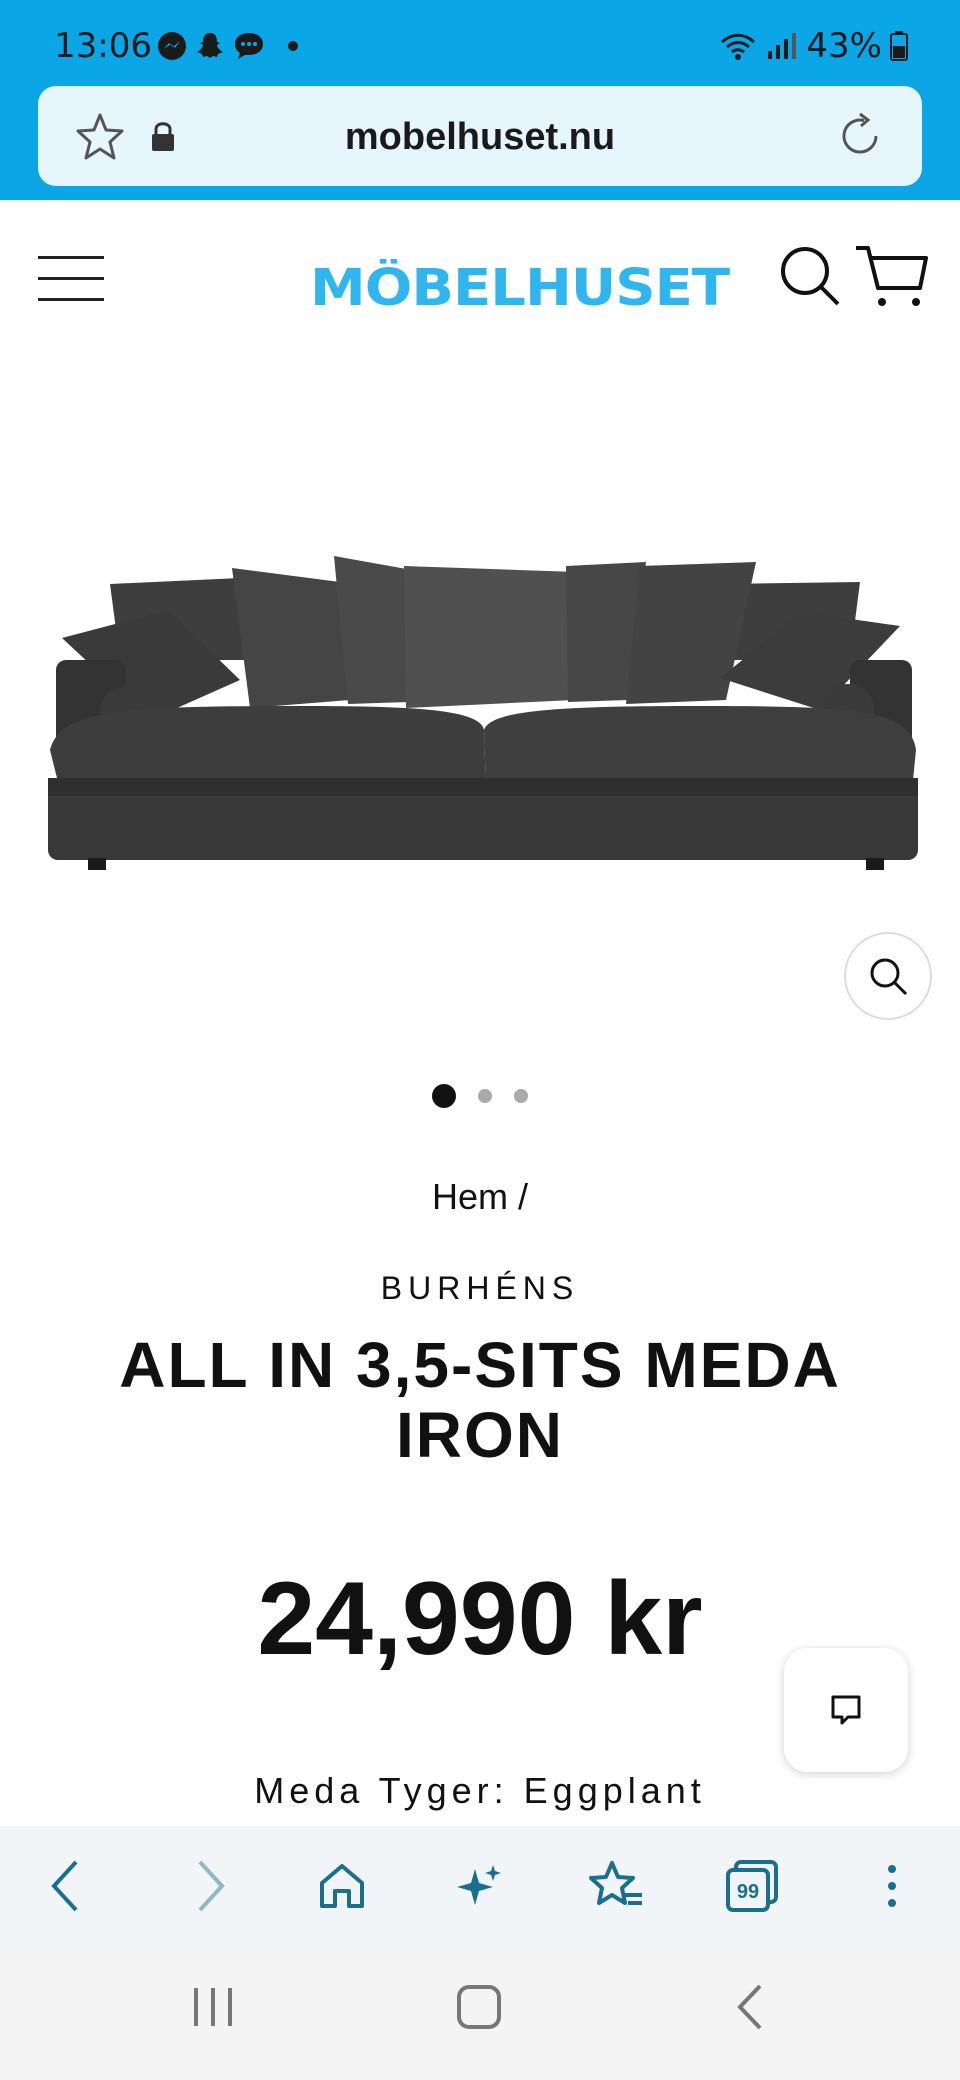  I want to click on sofa-image, so click(483, 713).